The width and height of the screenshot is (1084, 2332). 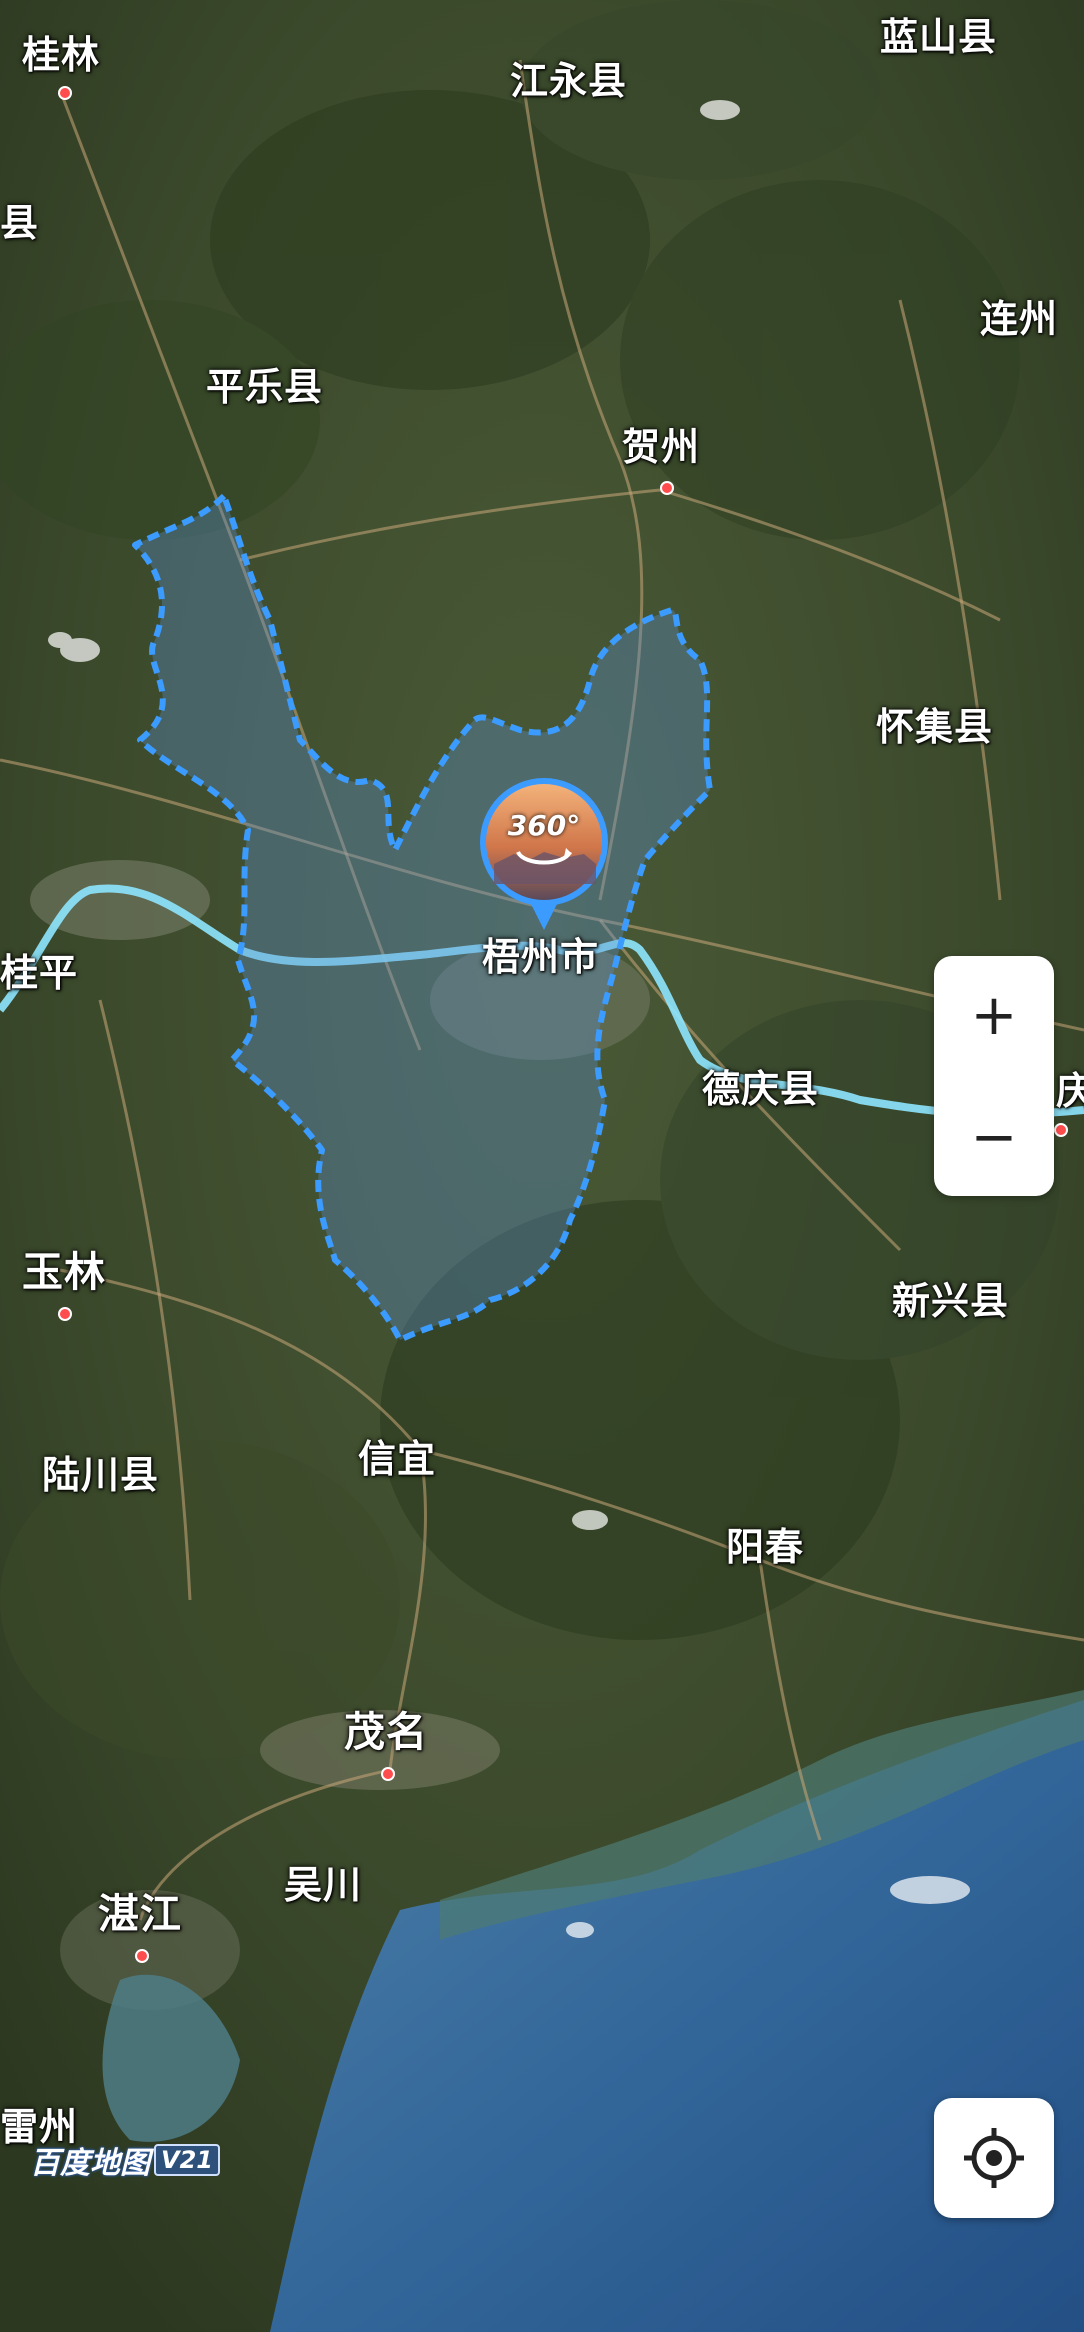 What do you see at coordinates (994, 1137) in the screenshot?
I see `zoom-out-button: −` at bounding box center [994, 1137].